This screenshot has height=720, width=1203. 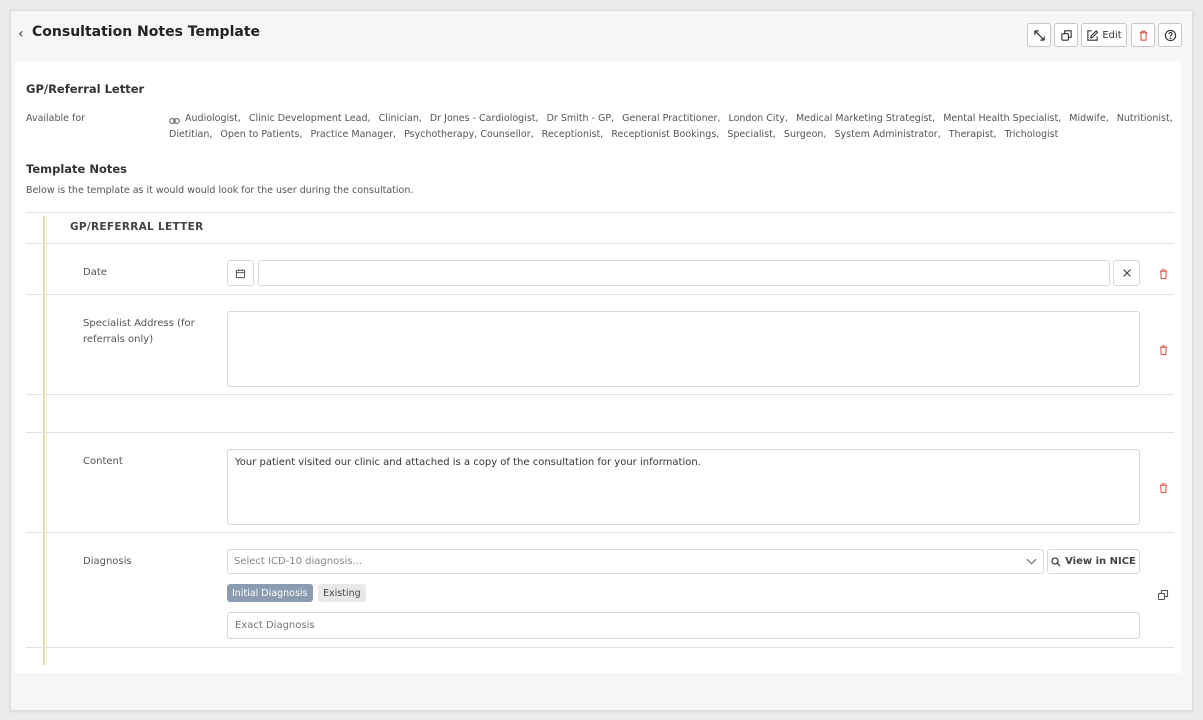 I want to click on exact-diagnosis-input, so click(x=683, y=625).